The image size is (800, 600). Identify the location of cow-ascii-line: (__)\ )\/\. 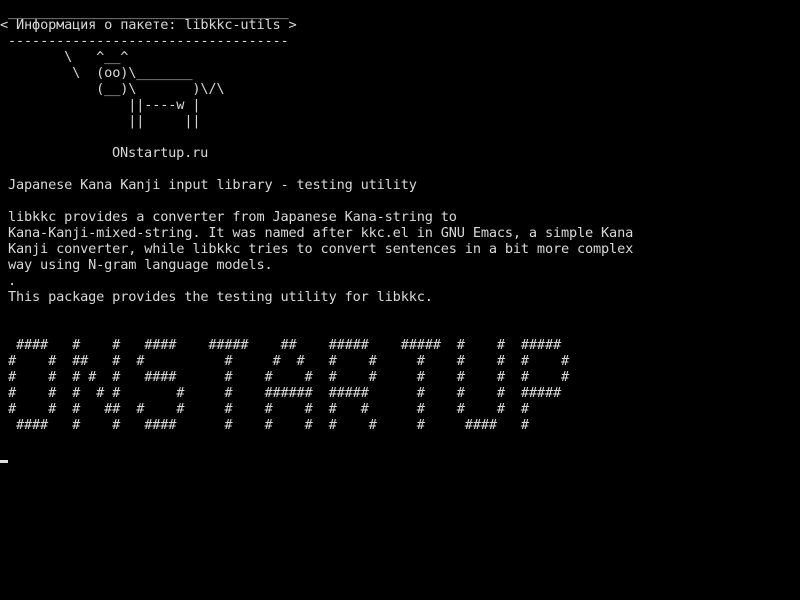
(112, 89).